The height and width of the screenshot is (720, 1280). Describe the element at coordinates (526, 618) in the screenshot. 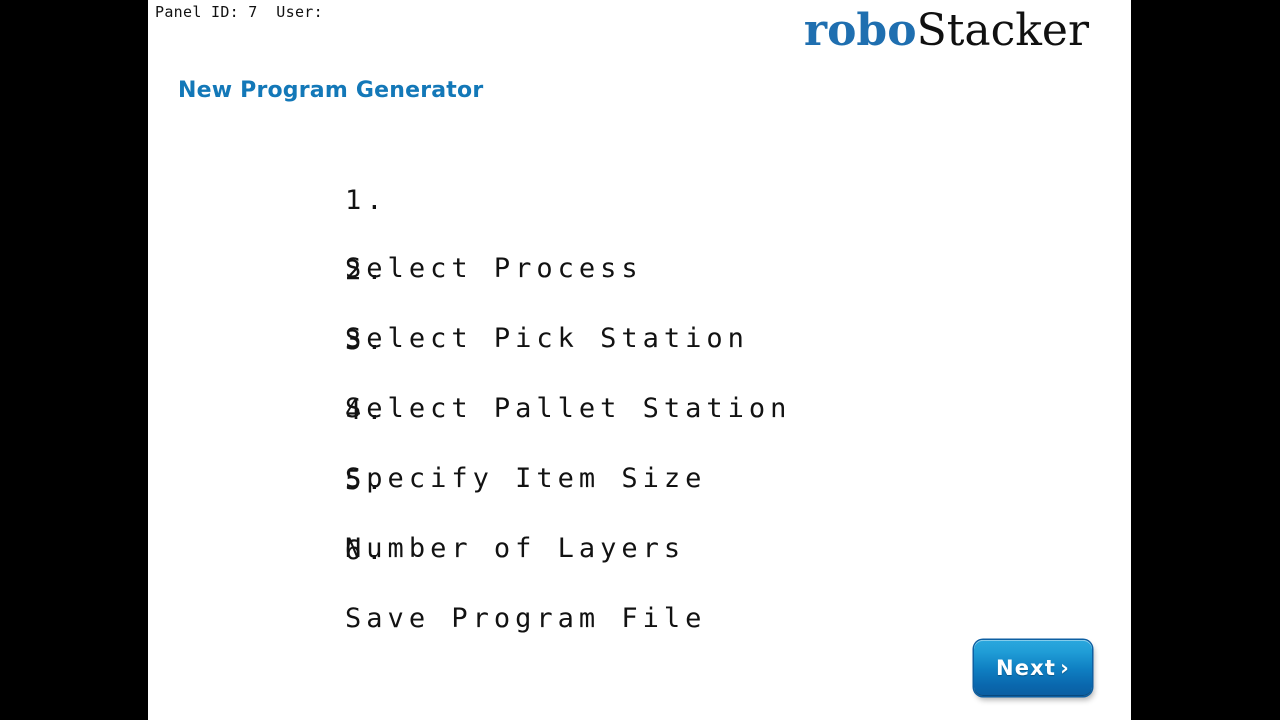

I see `step-label: Save Program File` at that location.